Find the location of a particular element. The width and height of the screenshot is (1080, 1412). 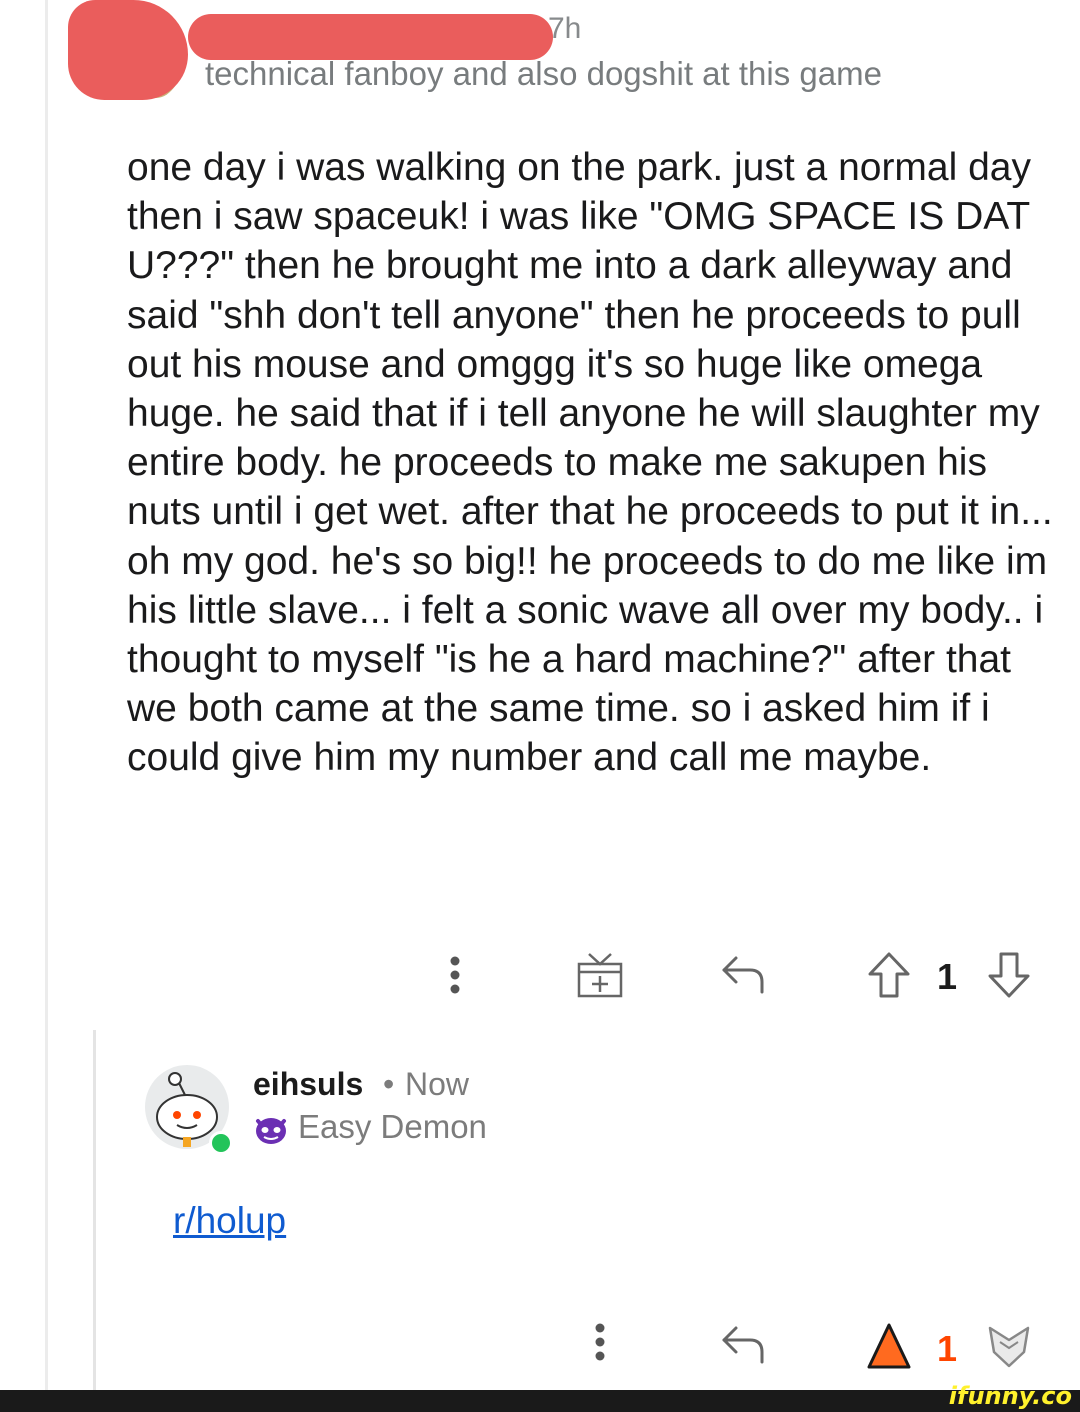

upvote-icon is located at coordinates (889, 975).